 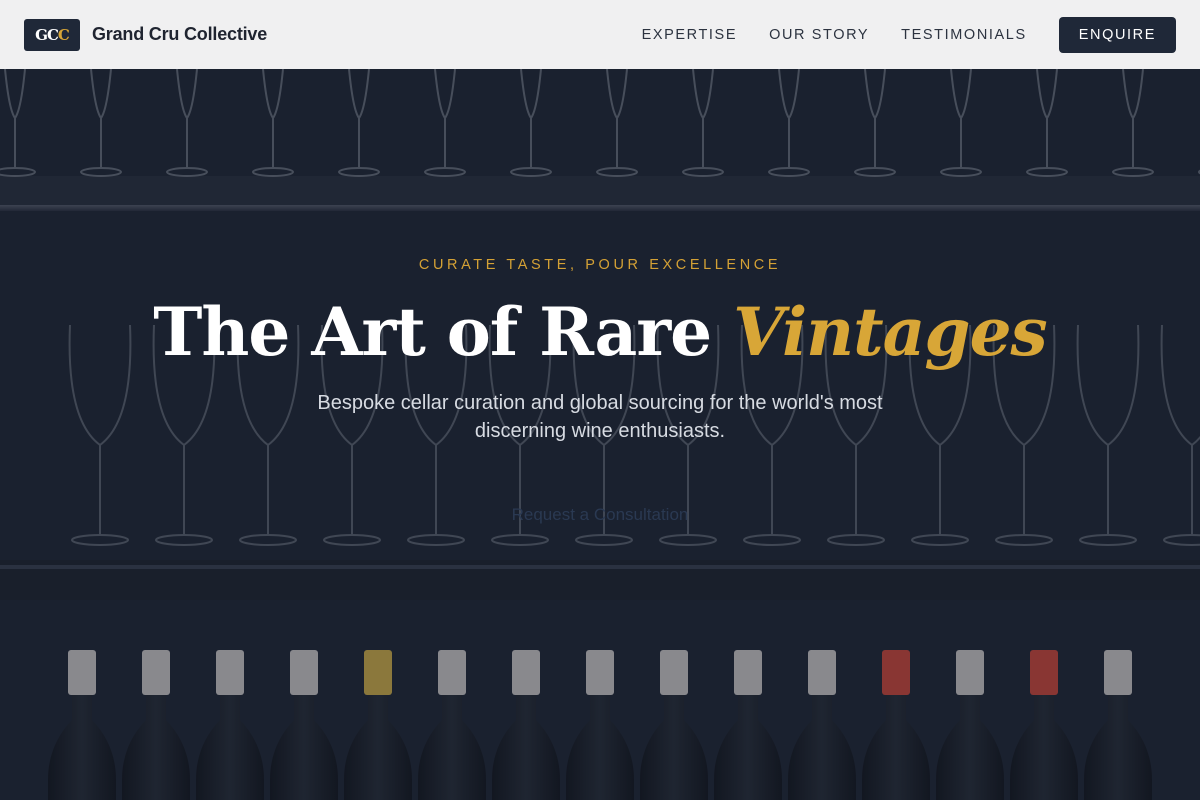 I want to click on hero-eyebrow: CURATE TASTE, POUR EXCELLENCE, so click(x=600, y=265).